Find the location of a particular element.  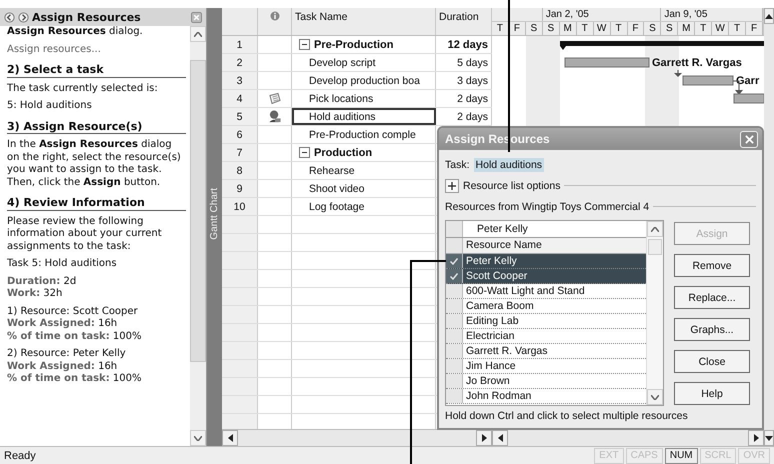

vertical-scrollbar is located at coordinates (769, 227).